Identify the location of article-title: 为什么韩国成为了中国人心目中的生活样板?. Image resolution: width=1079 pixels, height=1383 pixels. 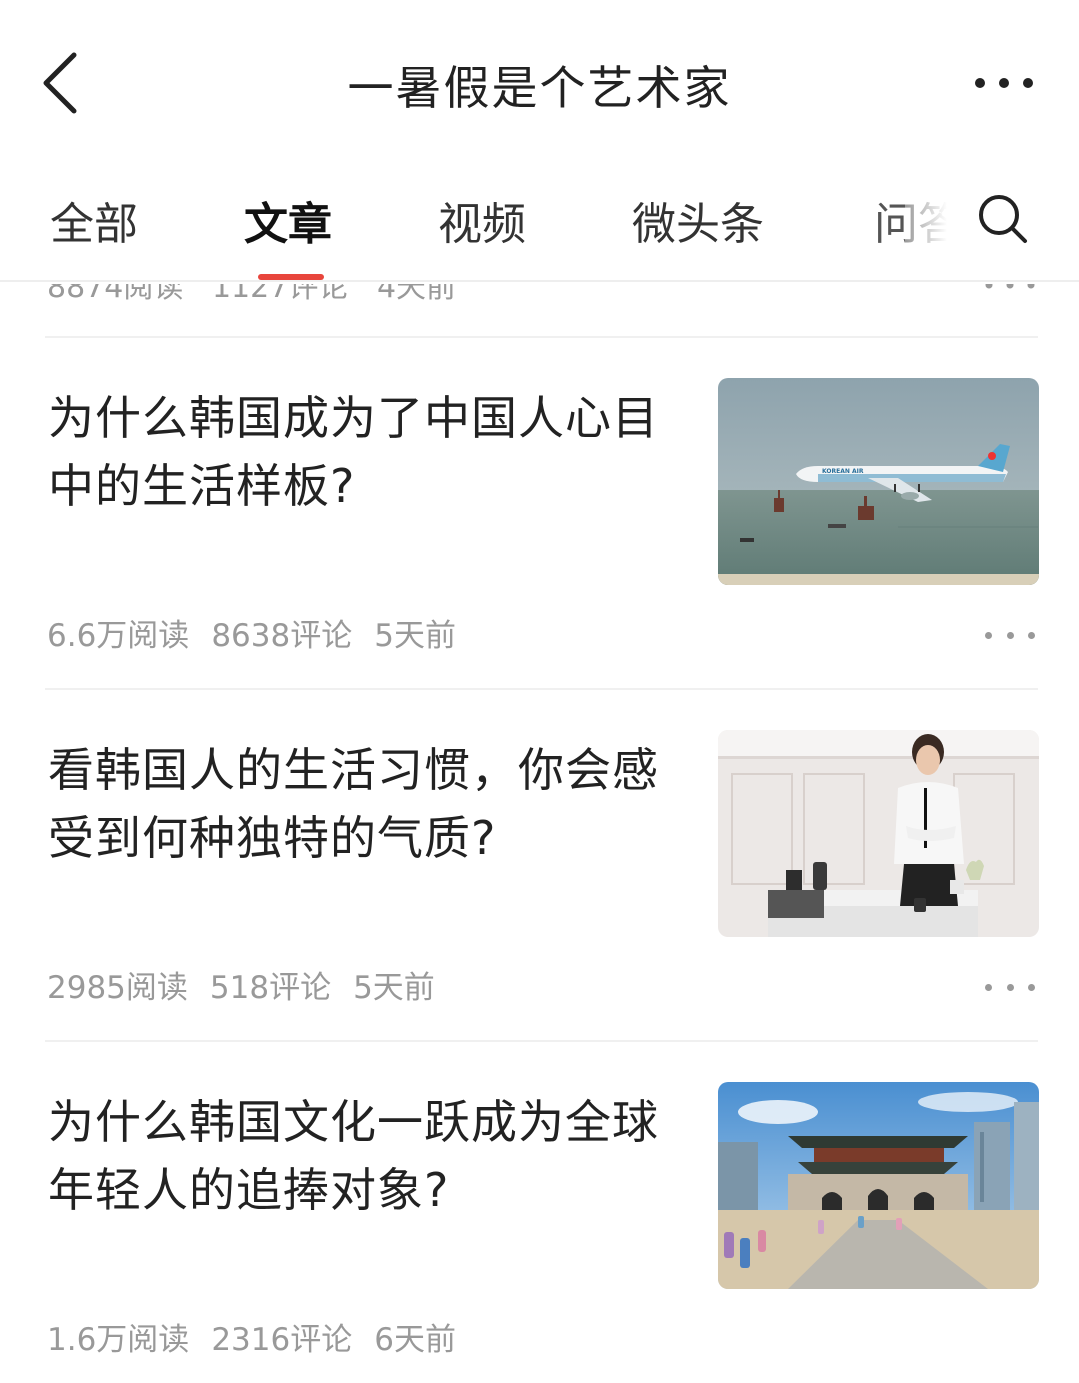
(358, 452).